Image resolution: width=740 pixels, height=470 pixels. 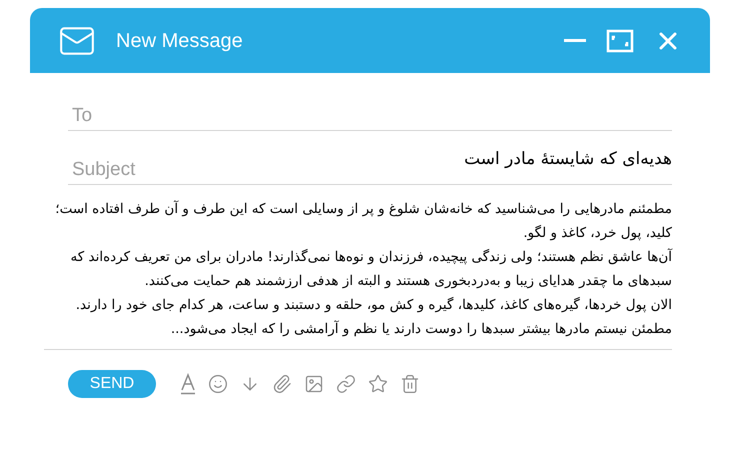 I want to click on to-field: To, so click(x=370, y=116).